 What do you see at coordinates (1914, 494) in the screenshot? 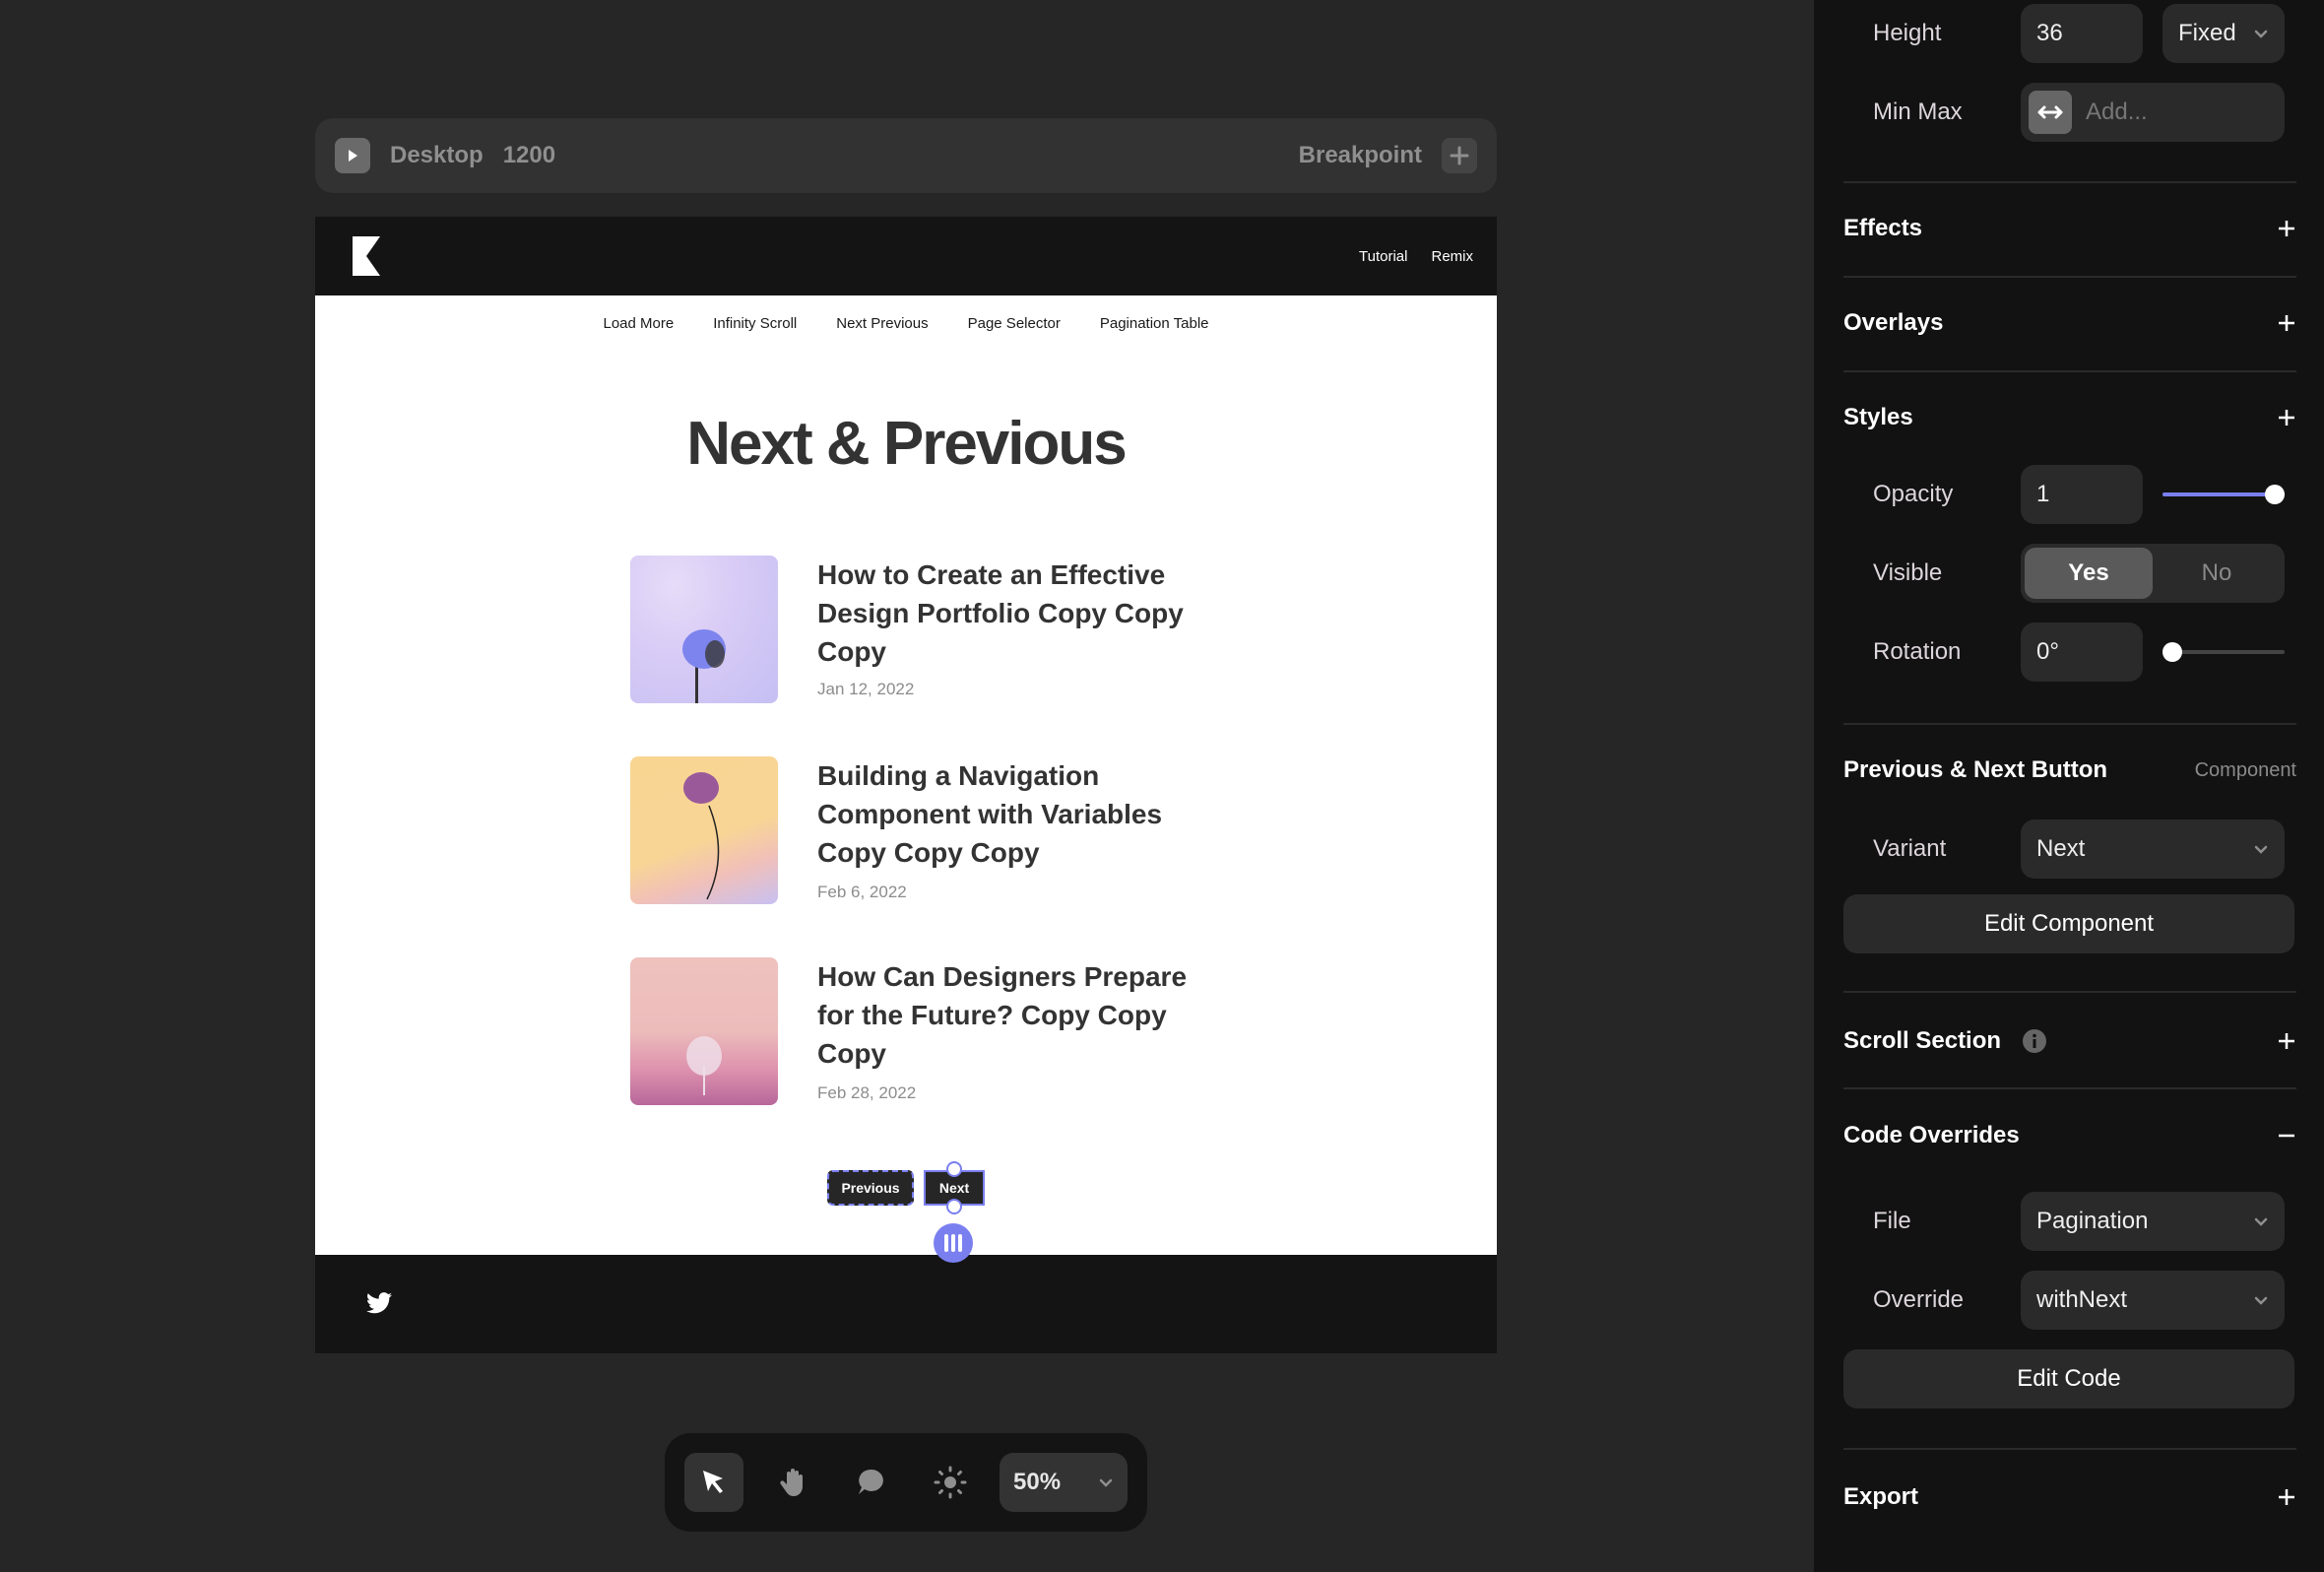
I see `opacity-label: Opacity` at bounding box center [1914, 494].